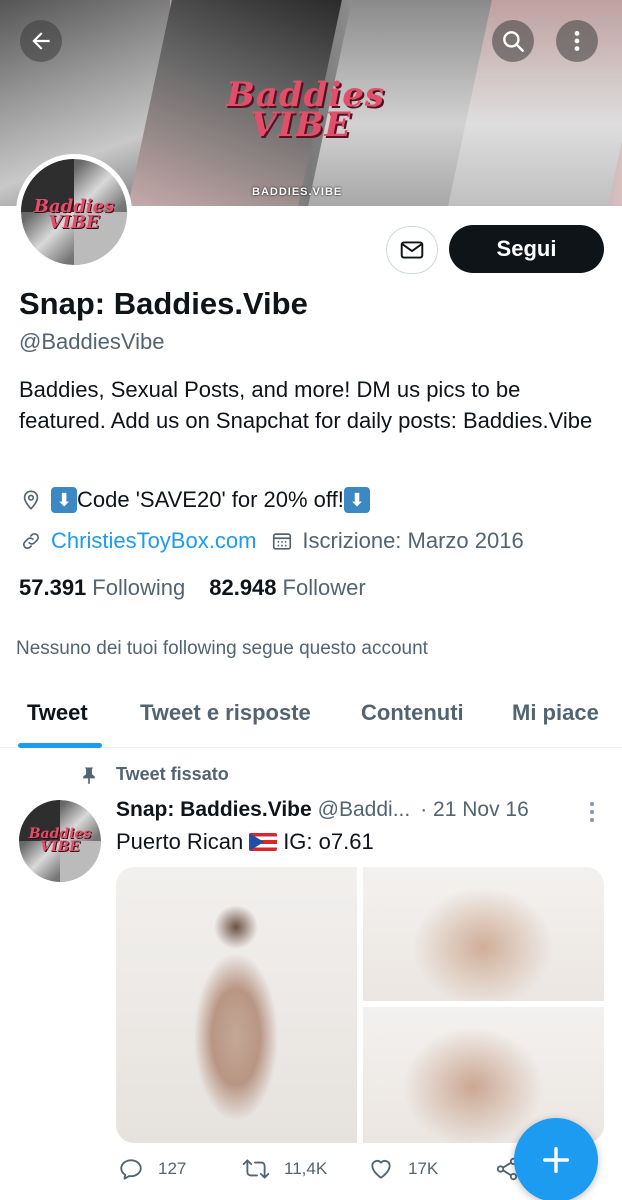 This screenshot has height=1200, width=622. I want to click on follow-button: Segui, so click(526, 249).